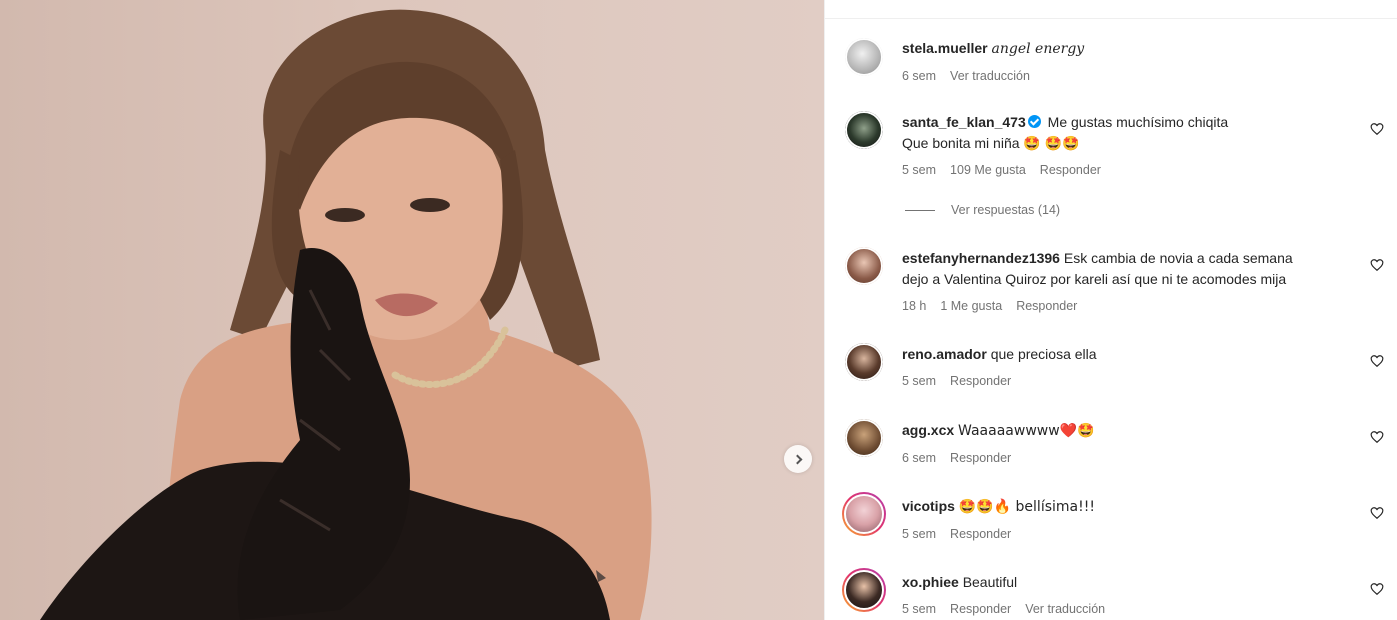 Image resolution: width=1397 pixels, height=620 pixels. I want to click on comment-text: Esk cambia de novia a cada semana, so click(1178, 258).